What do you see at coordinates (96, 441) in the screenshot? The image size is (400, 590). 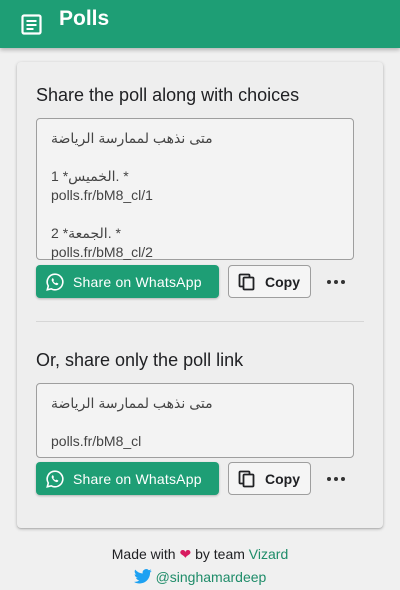 I see `poll-link: polls.fr/bM8_cl` at bounding box center [96, 441].